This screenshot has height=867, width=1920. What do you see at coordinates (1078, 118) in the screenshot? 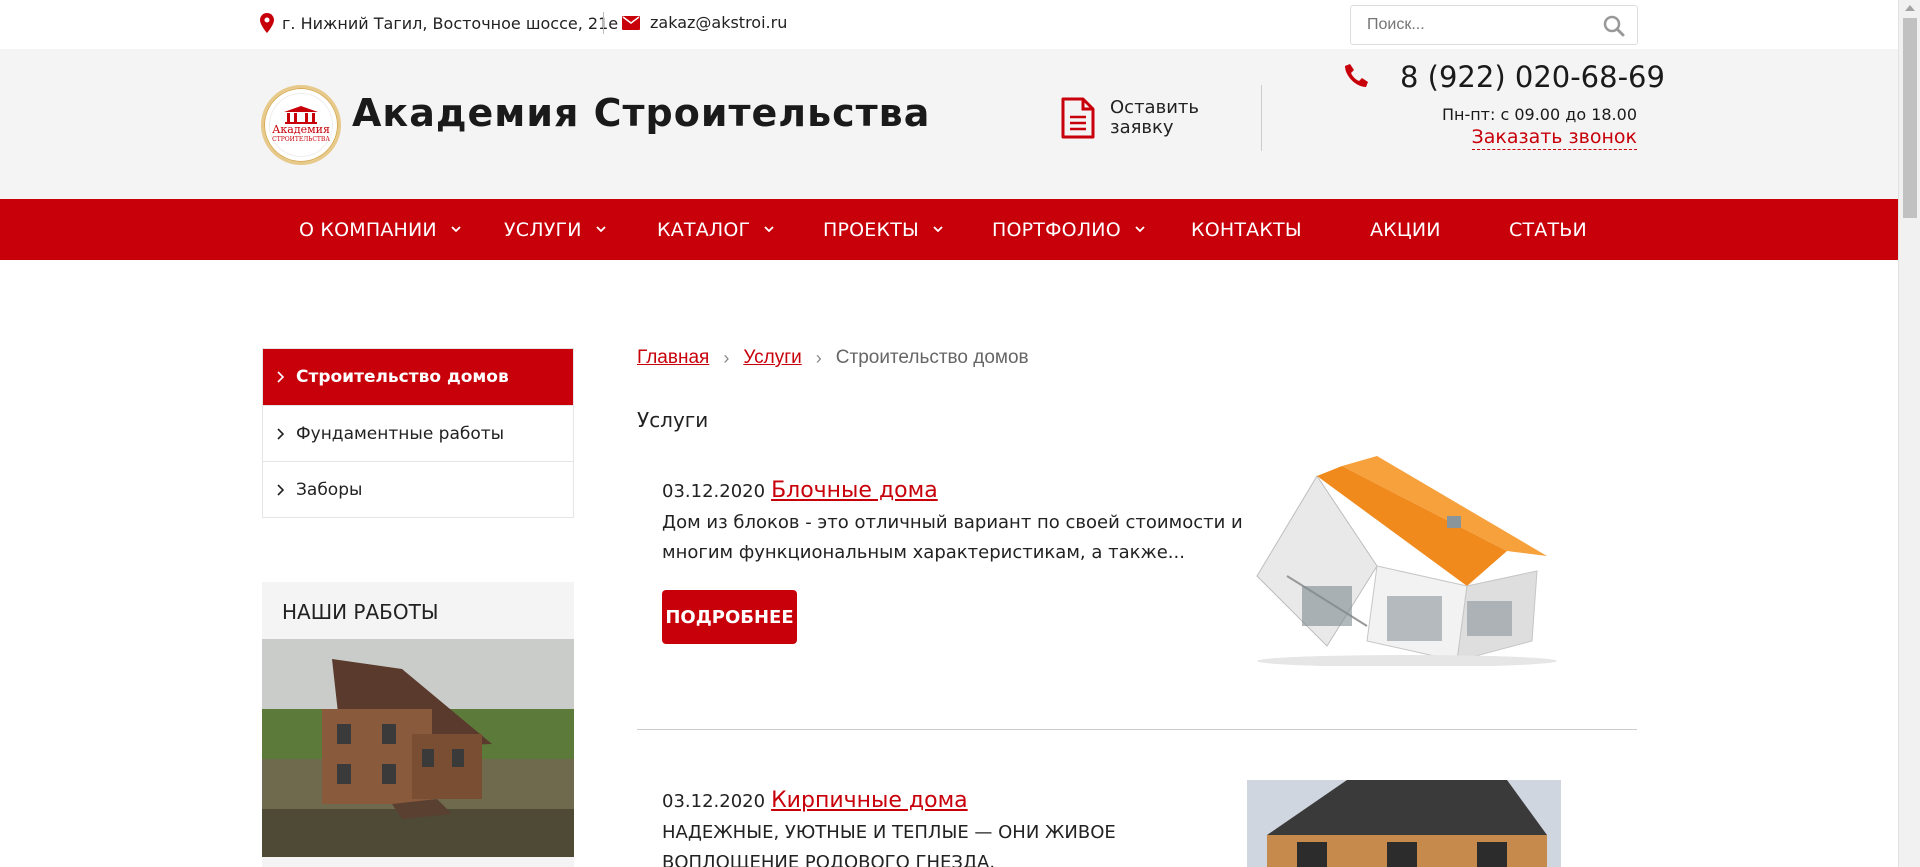
I see `document-icon` at bounding box center [1078, 118].